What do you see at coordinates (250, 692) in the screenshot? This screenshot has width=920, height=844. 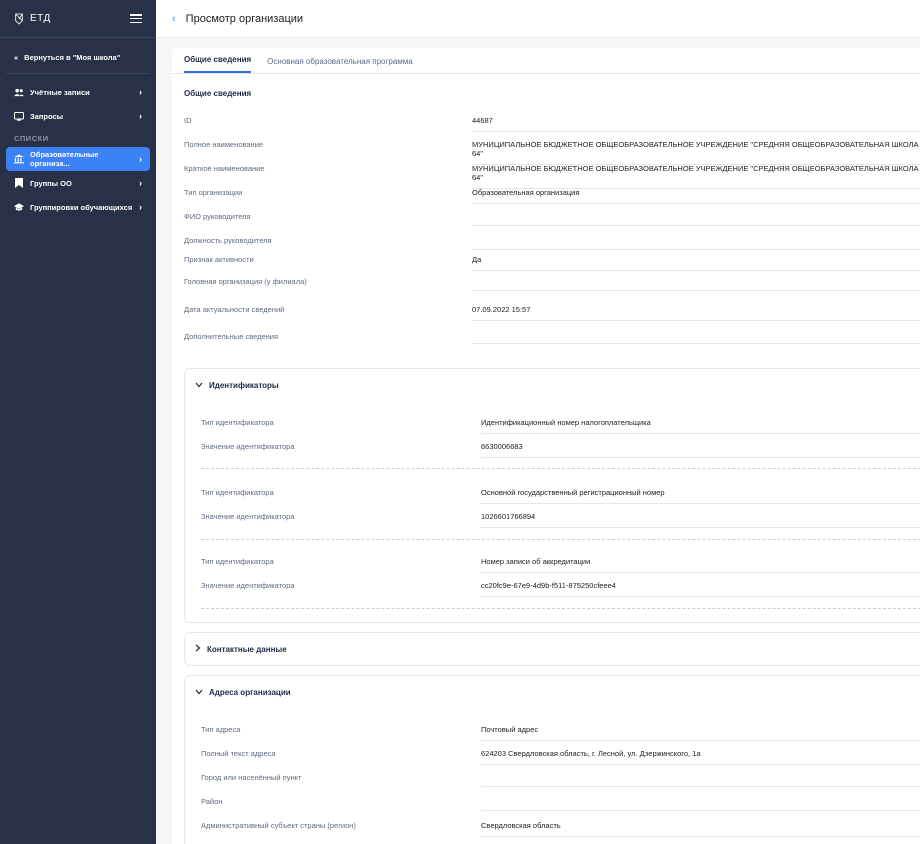 I see `panel-title: Адреса организации` at bounding box center [250, 692].